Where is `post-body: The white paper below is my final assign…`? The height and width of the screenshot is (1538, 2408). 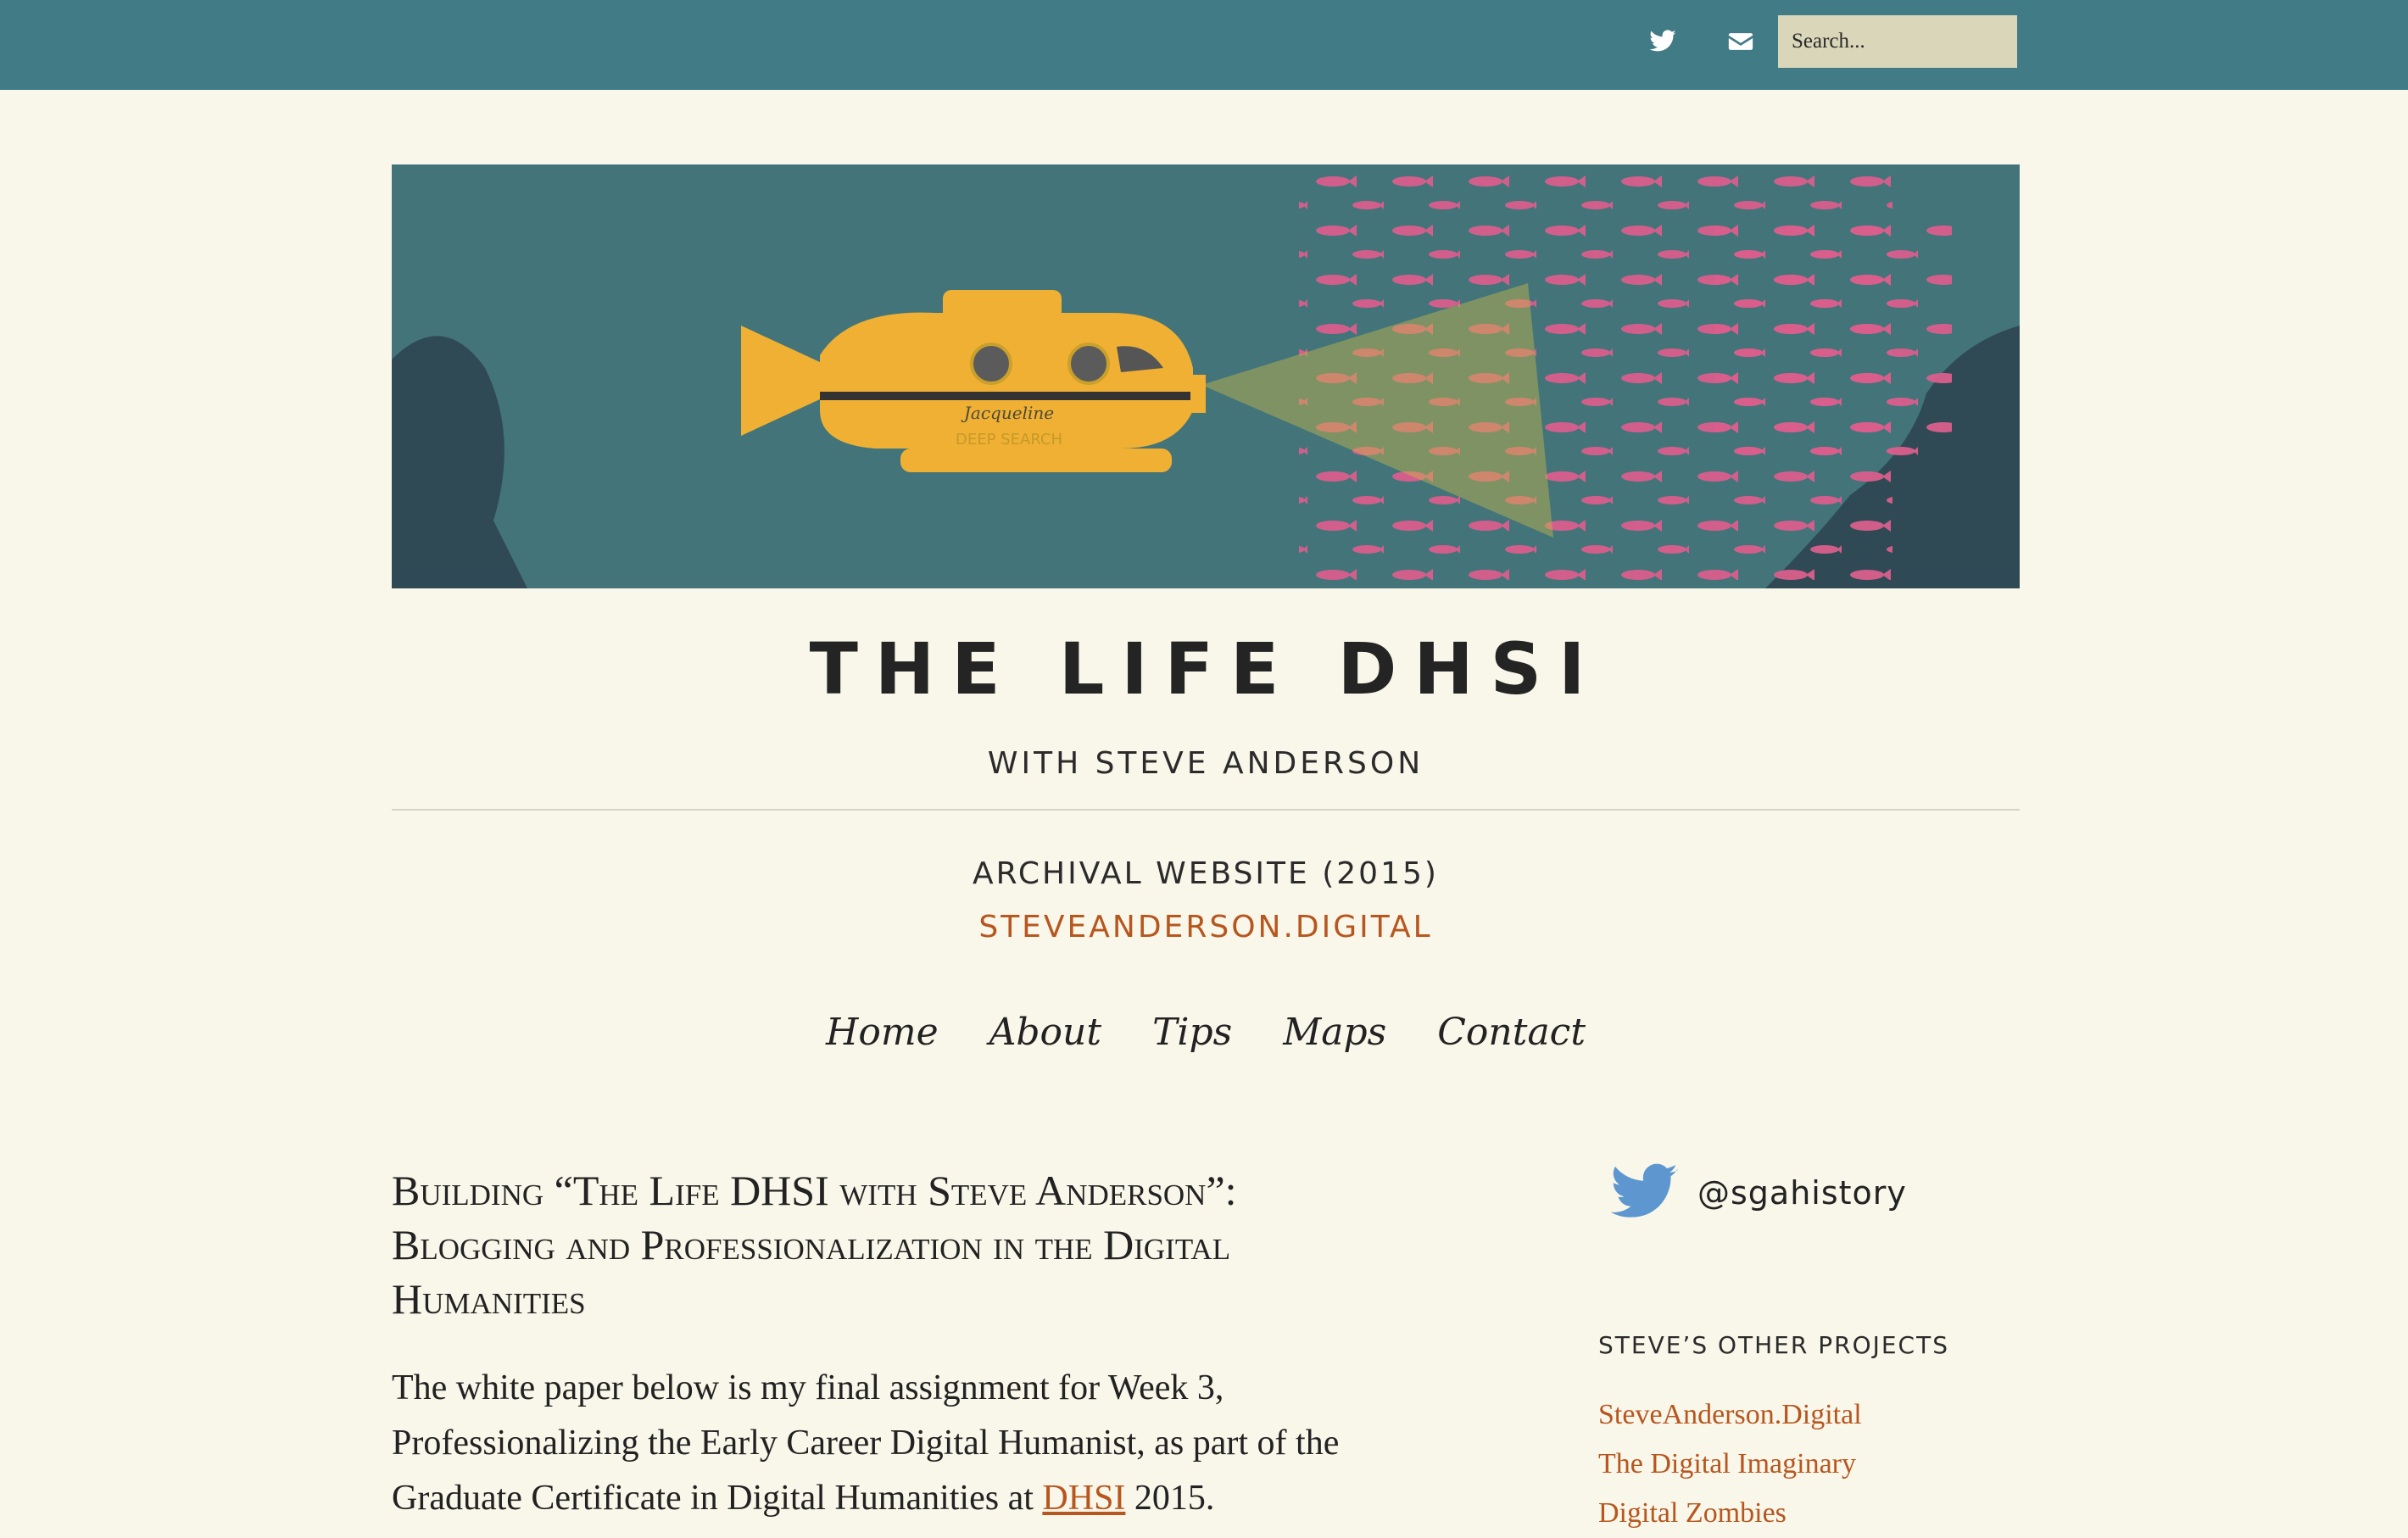 post-body: The white paper below is my final assign… is located at coordinates (926, 1443).